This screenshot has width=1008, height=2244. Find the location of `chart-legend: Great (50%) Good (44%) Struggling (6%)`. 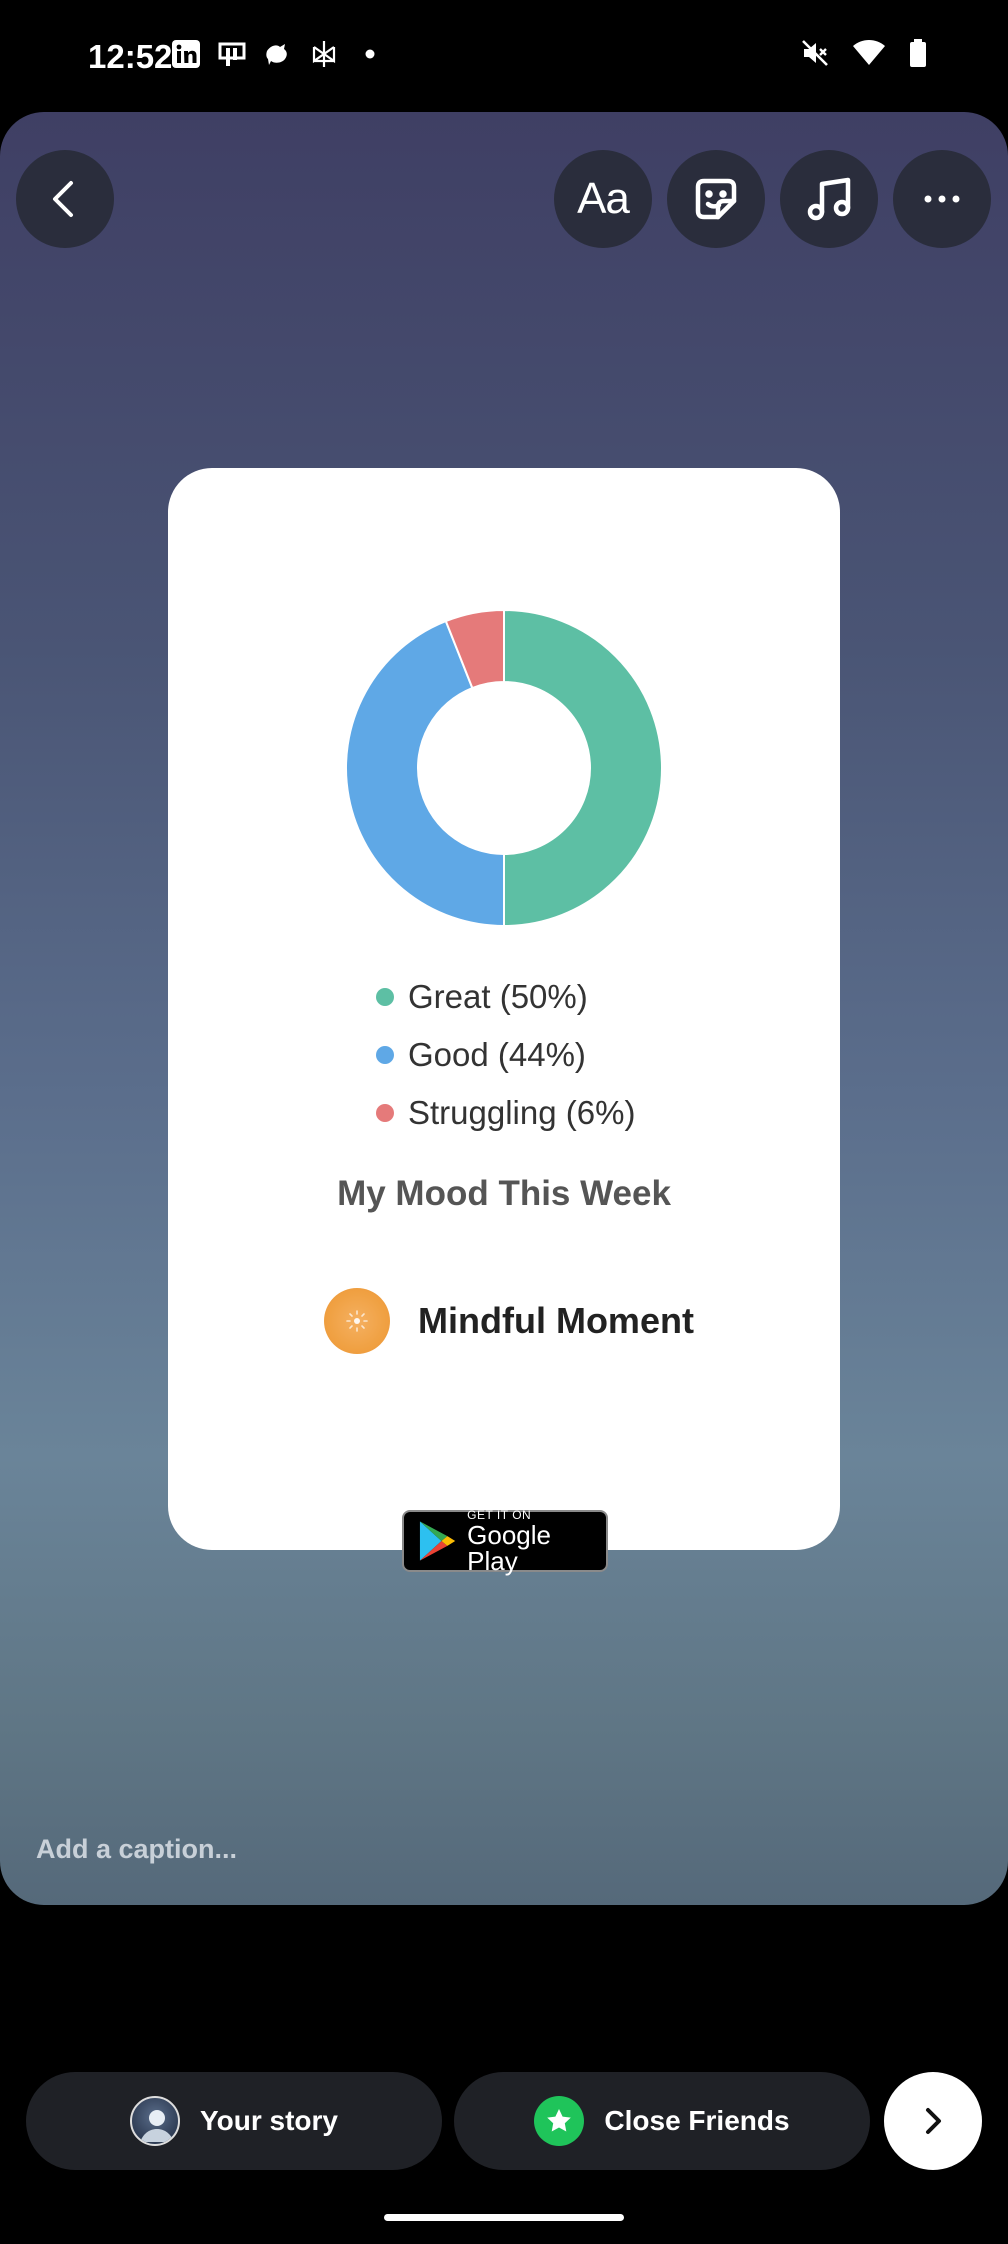

chart-legend: Great (50%) Good (44%) Struggling (6%) is located at coordinates (505, 1055).